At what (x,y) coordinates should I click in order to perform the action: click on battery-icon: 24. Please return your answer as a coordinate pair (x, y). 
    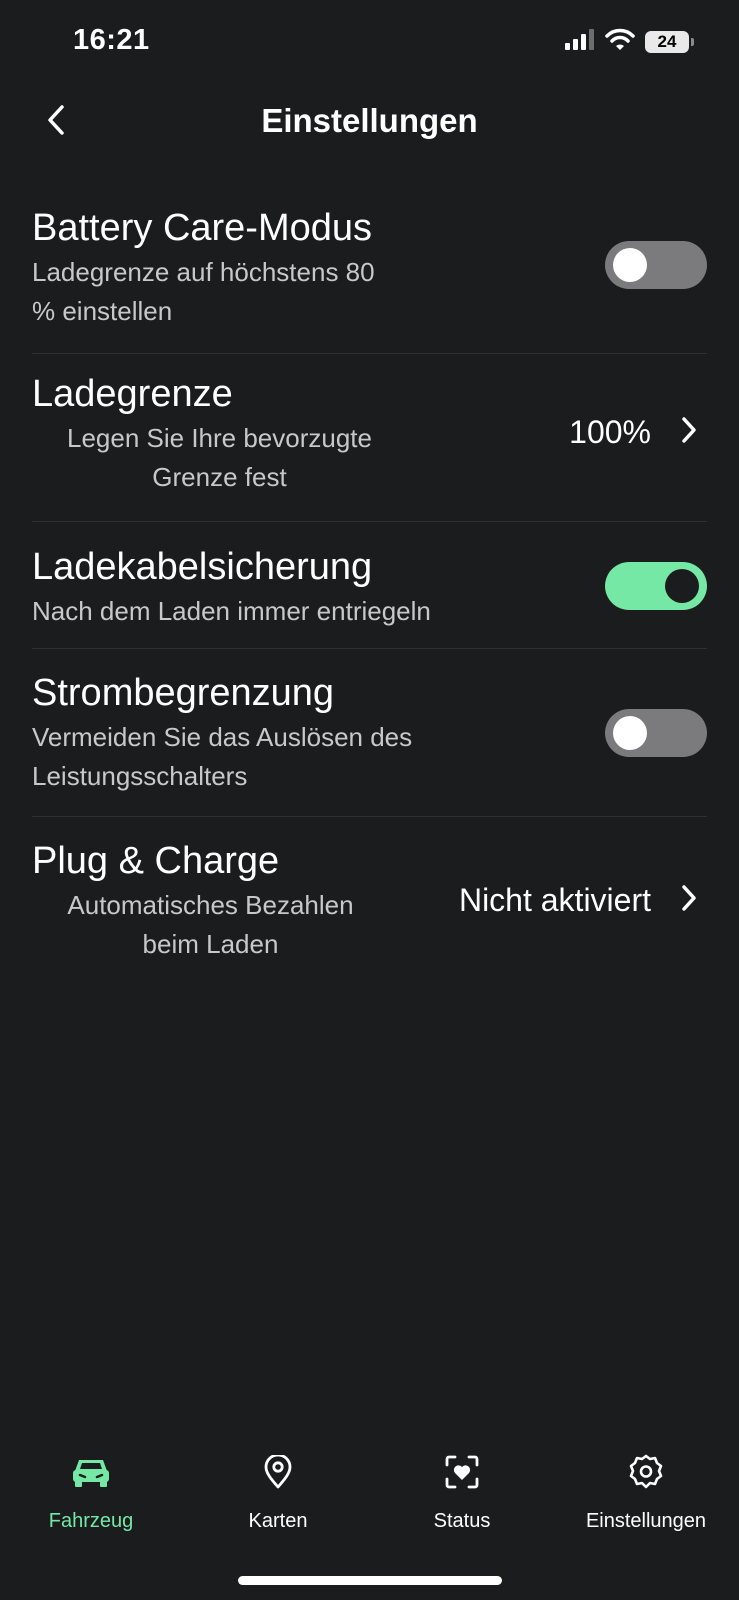
    Looking at the image, I should click on (669, 41).